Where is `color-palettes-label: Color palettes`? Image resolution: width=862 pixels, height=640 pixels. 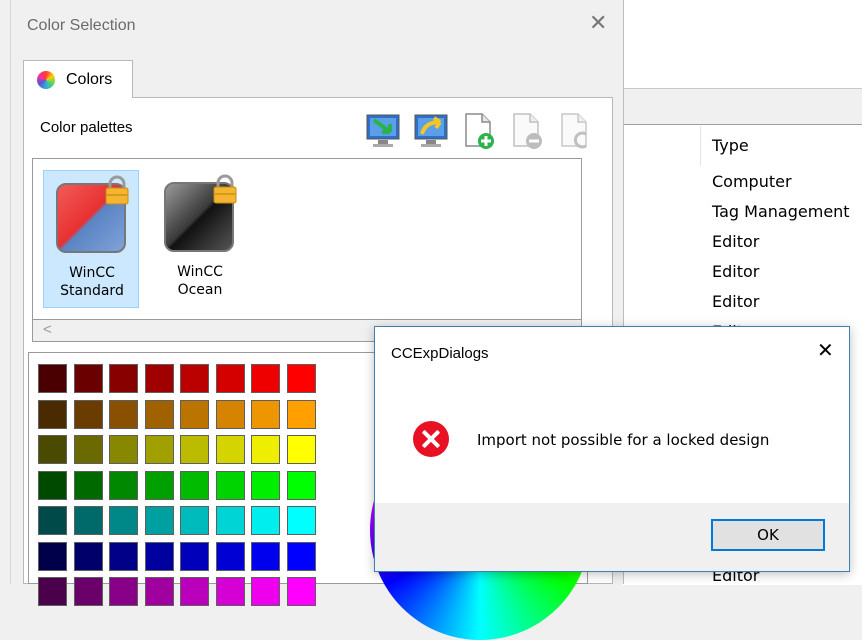 color-palettes-label: Color palettes is located at coordinates (86, 127).